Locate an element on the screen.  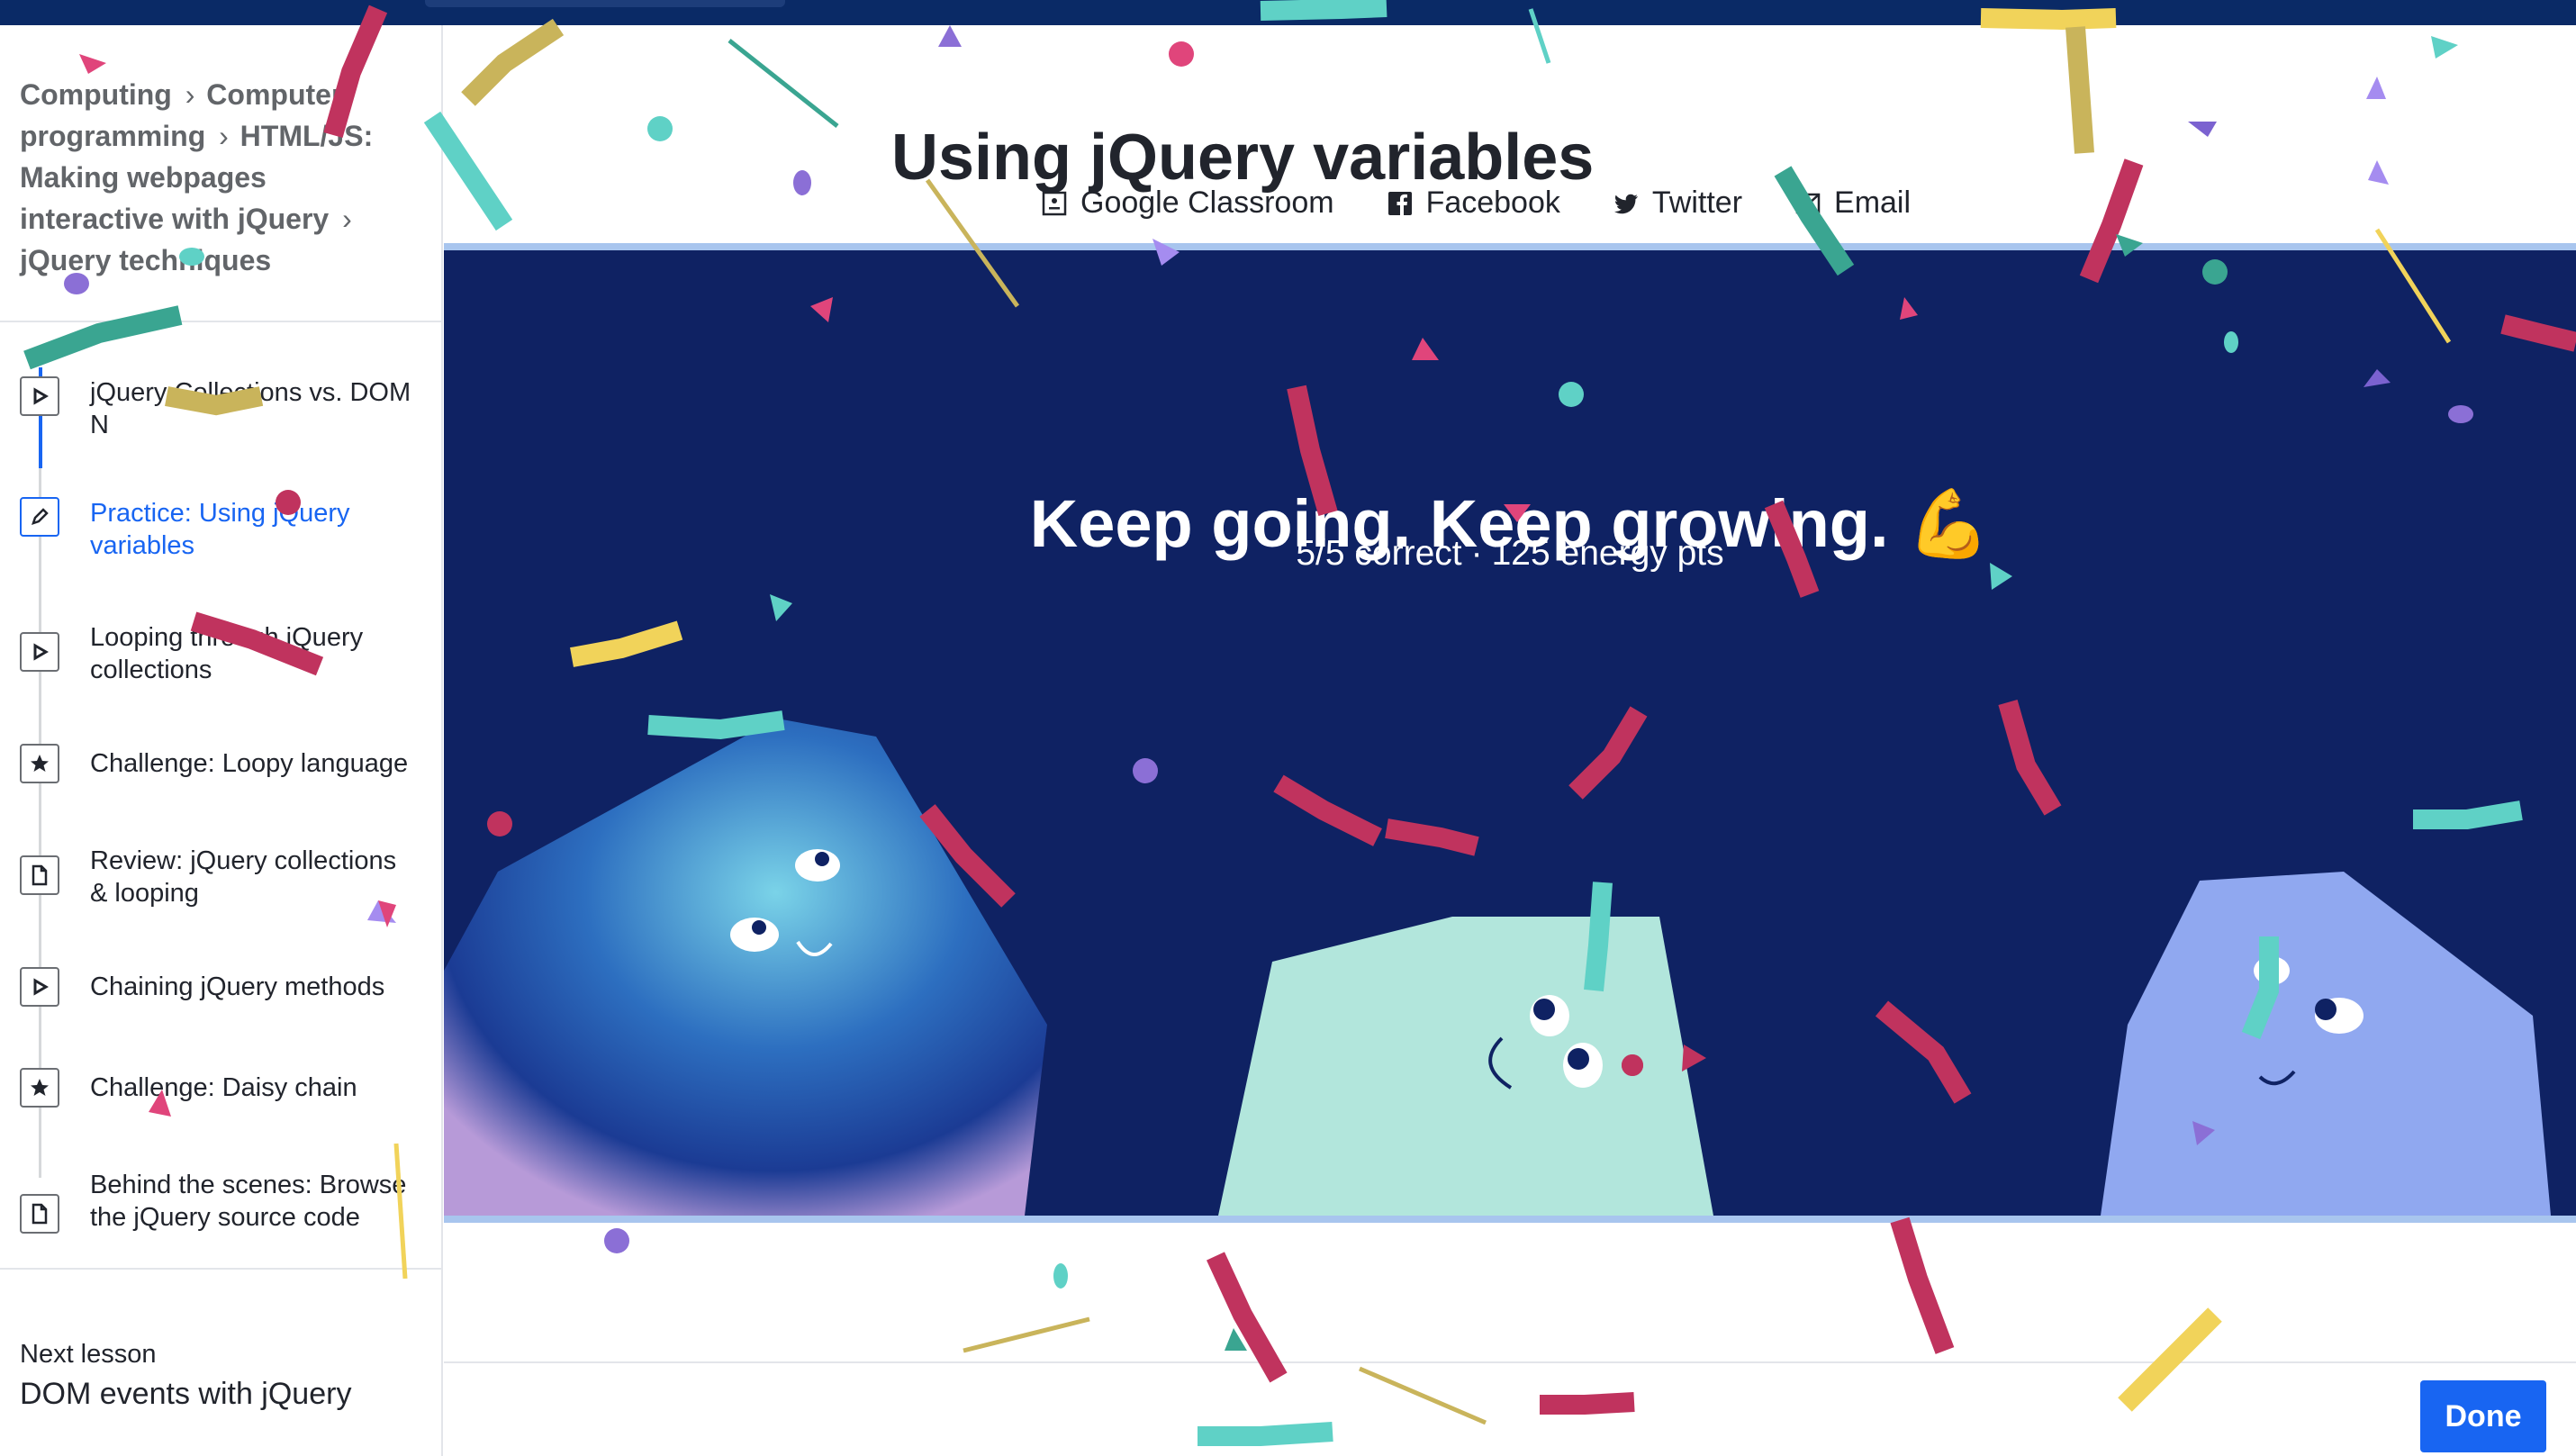
score-text: 5/5 correct is located at coordinates (1379, 553).